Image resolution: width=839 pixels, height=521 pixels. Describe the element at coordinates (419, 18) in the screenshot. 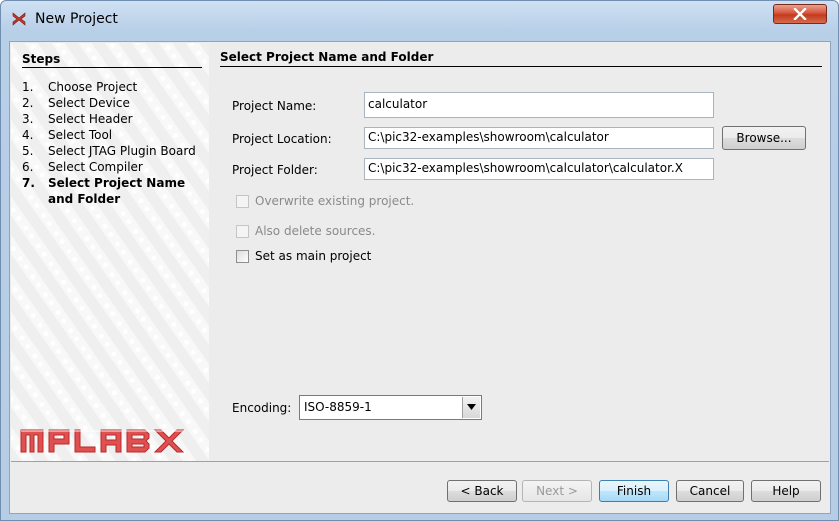

I see `title-bar: New Project` at that location.